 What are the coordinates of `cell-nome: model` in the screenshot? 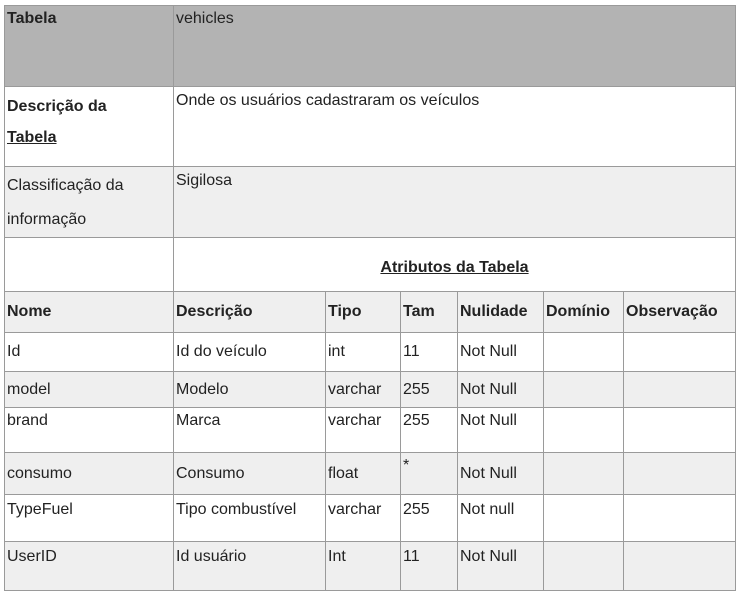 It's located at (89, 389).